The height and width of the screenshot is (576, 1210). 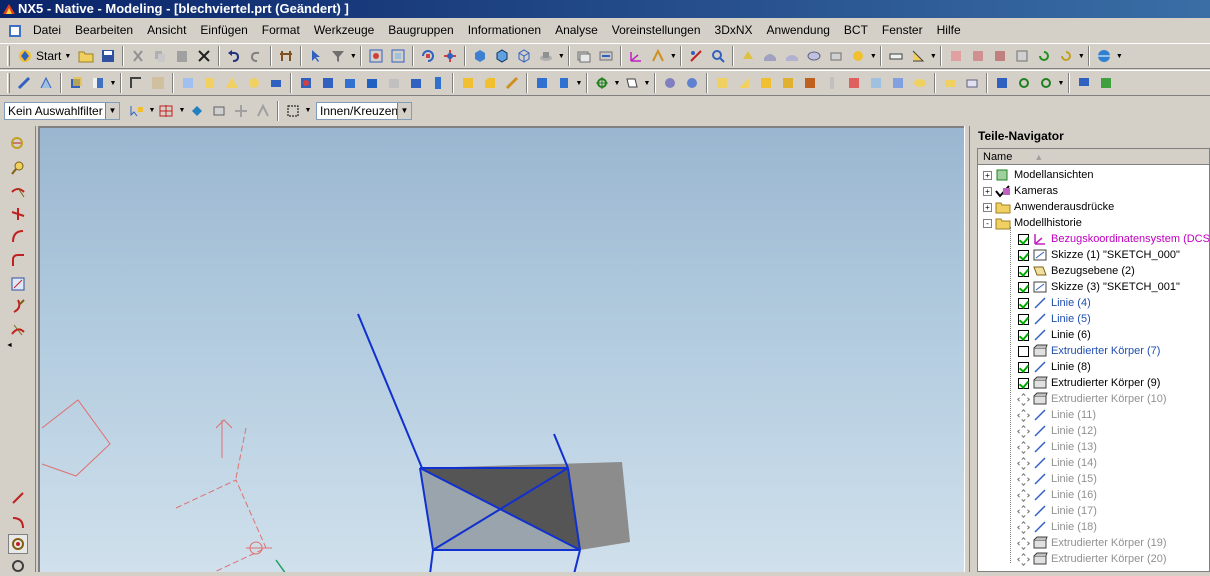 What do you see at coordinates (15, 31) in the screenshot?
I see `document-icon` at bounding box center [15, 31].